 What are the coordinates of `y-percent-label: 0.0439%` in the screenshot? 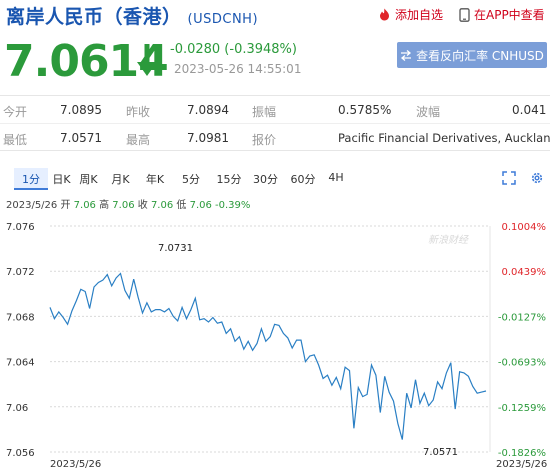 It's located at (524, 272).